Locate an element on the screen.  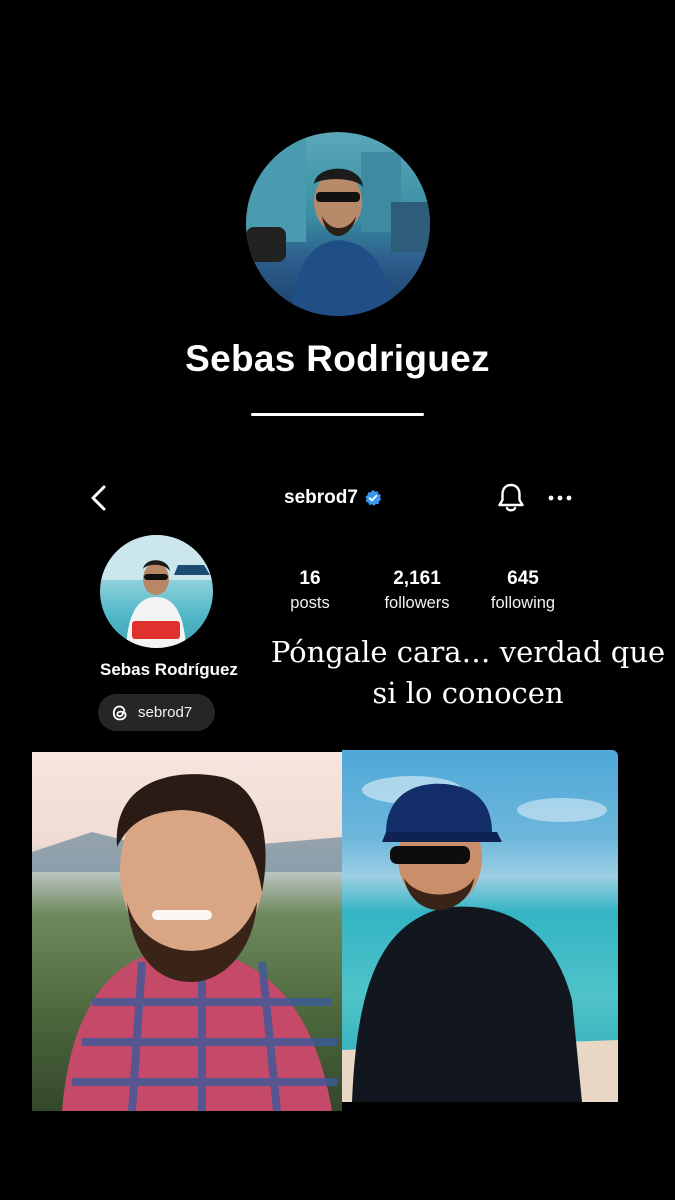
story-caption: Póngale cara… verdad que si lo conocen is located at coordinates (468, 672).